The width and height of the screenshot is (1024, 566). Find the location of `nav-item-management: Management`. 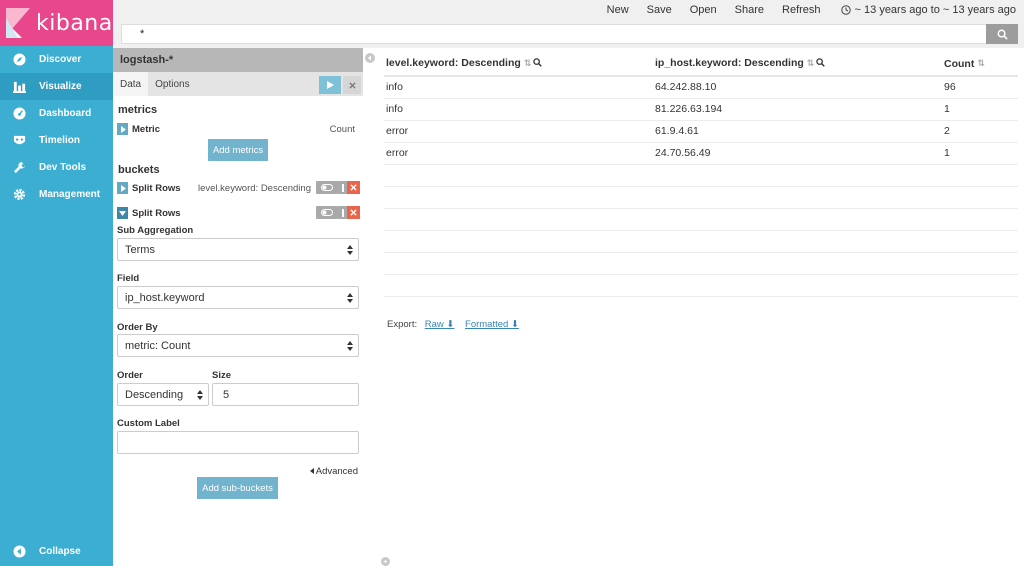

nav-item-management: Management is located at coordinates (56, 194).